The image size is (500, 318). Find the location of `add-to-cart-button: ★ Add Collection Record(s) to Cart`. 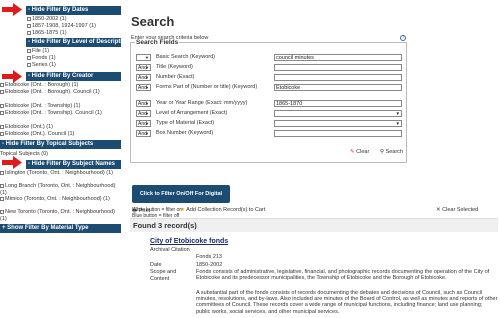

add-to-cart-button: ★ Add Collection Record(s) to Cart is located at coordinates (222, 210).